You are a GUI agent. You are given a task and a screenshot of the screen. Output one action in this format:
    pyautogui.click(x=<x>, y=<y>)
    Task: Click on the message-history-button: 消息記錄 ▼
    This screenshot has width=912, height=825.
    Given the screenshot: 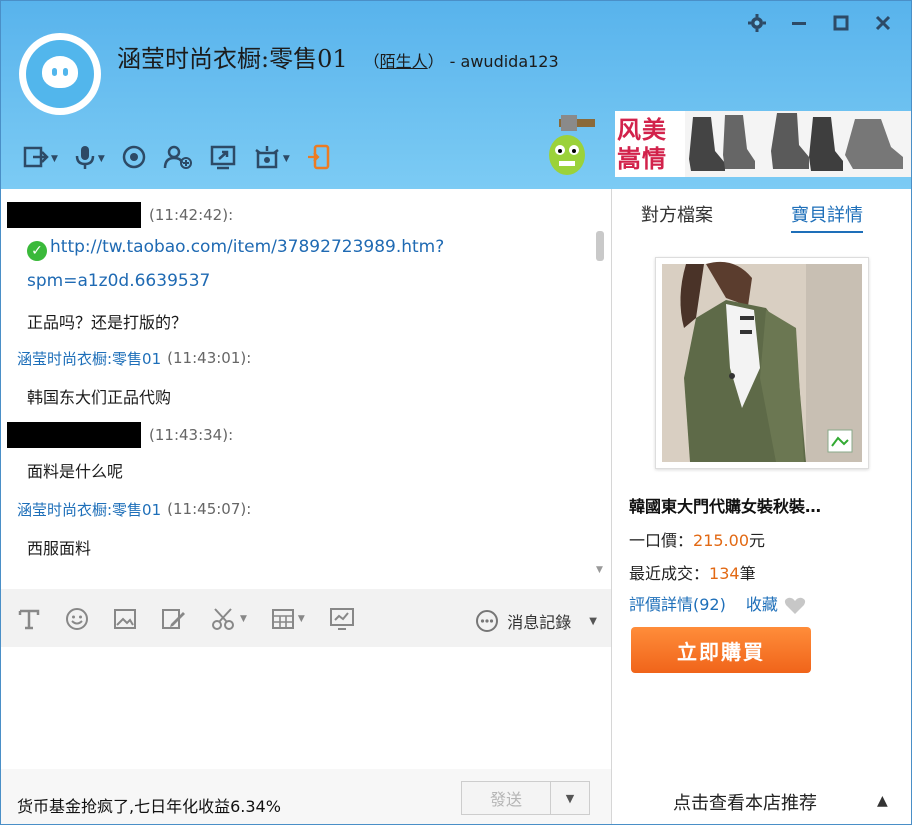 What is the action you would take?
    pyautogui.click(x=536, y=621)
    